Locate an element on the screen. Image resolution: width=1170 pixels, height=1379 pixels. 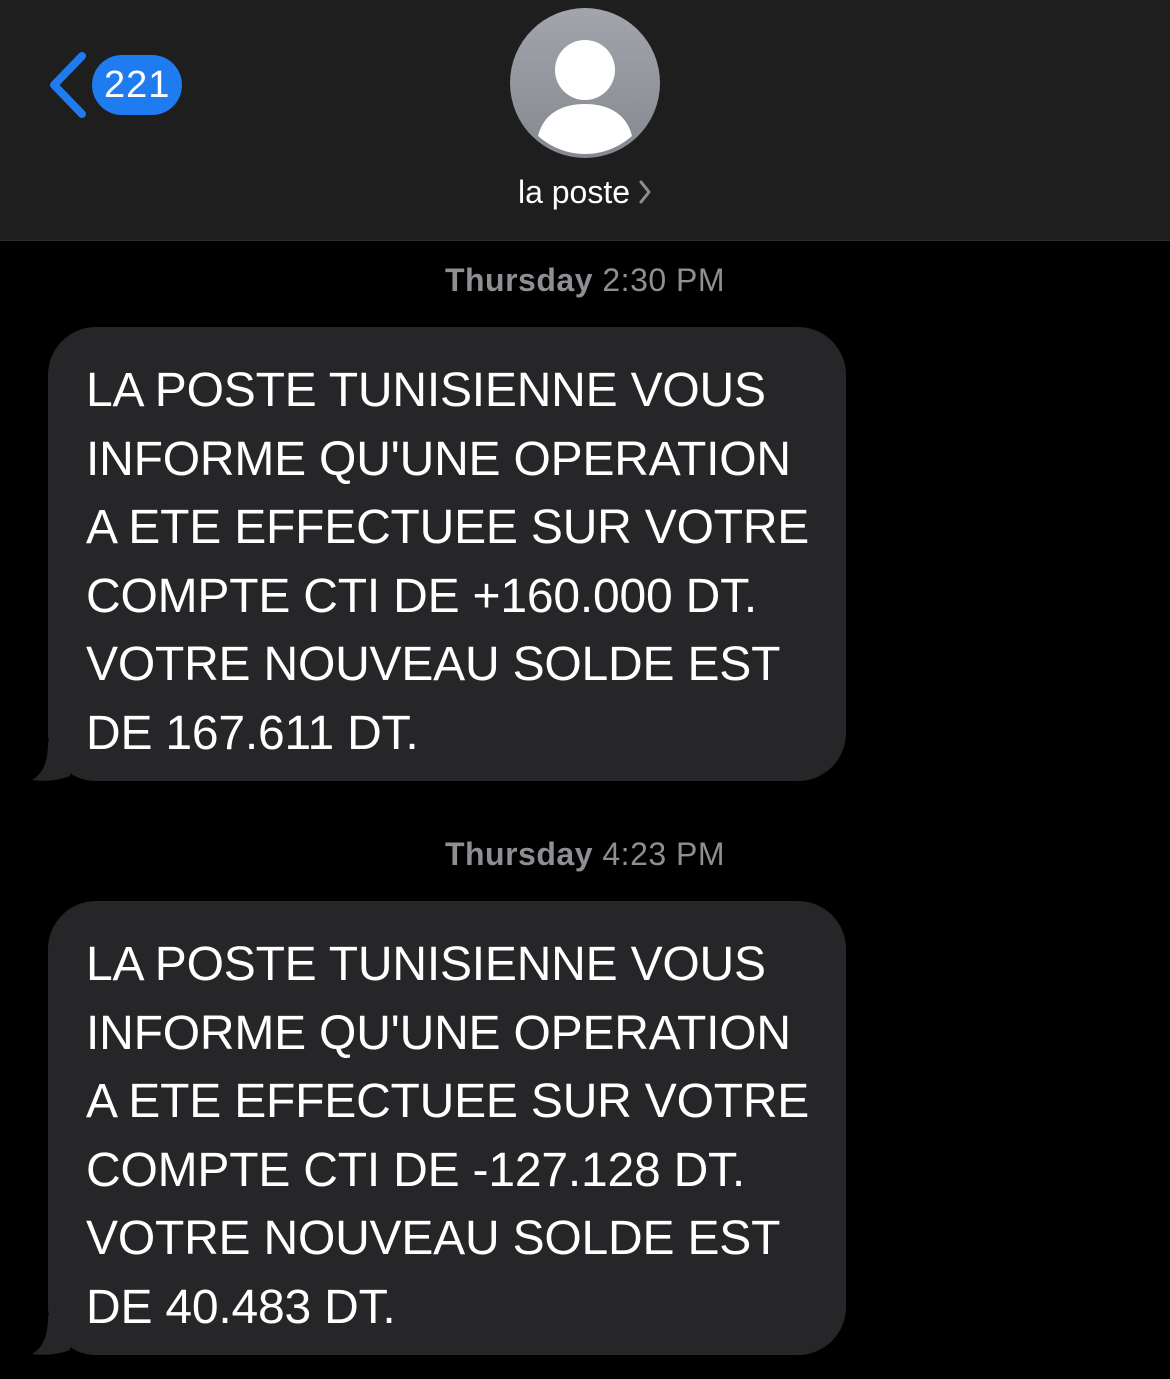
chevron-right-icon is located at coordinates (645, 192).